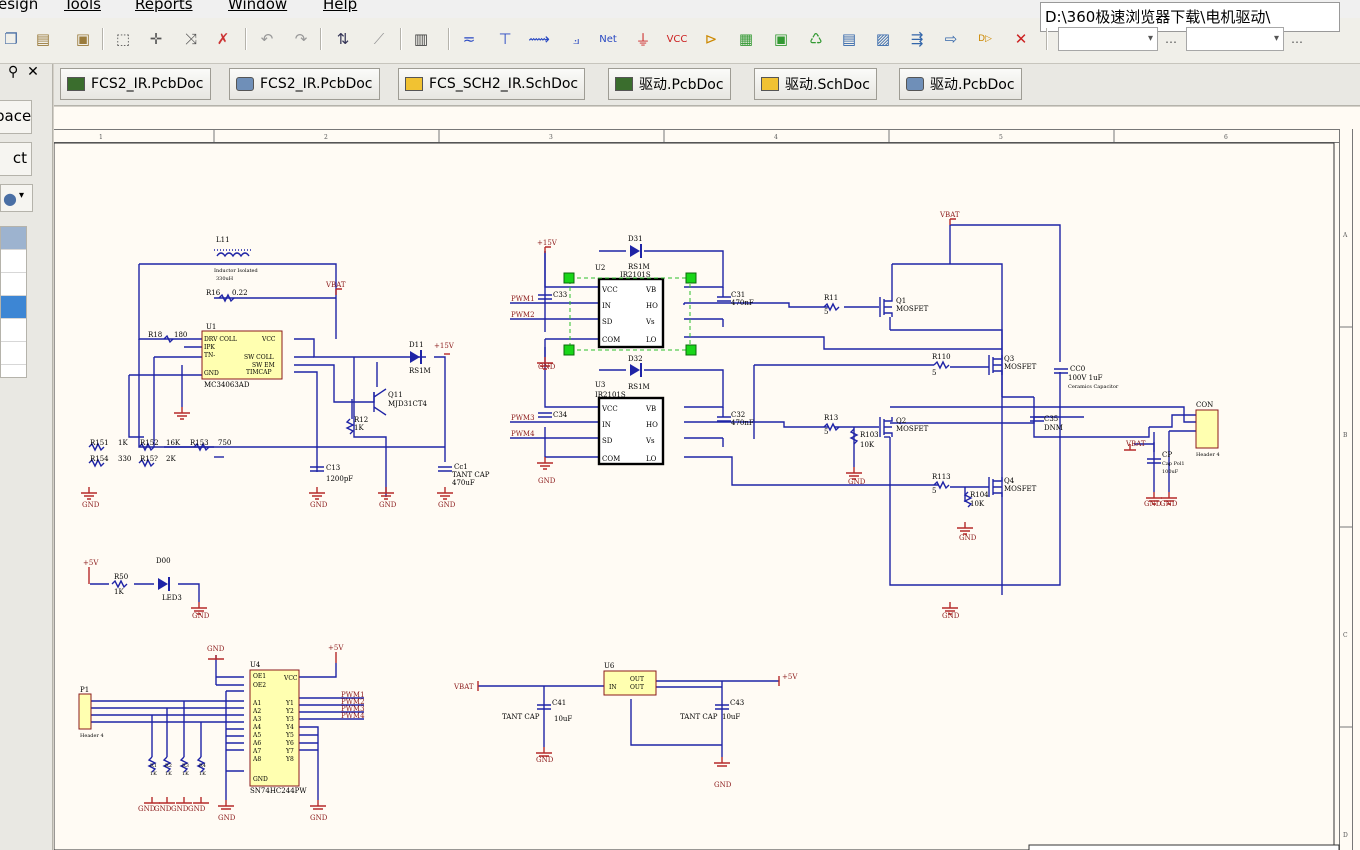 The height and width of the screenshot is (850, 1360). I want to click on copy-icon: ❐, so click(11, 39).